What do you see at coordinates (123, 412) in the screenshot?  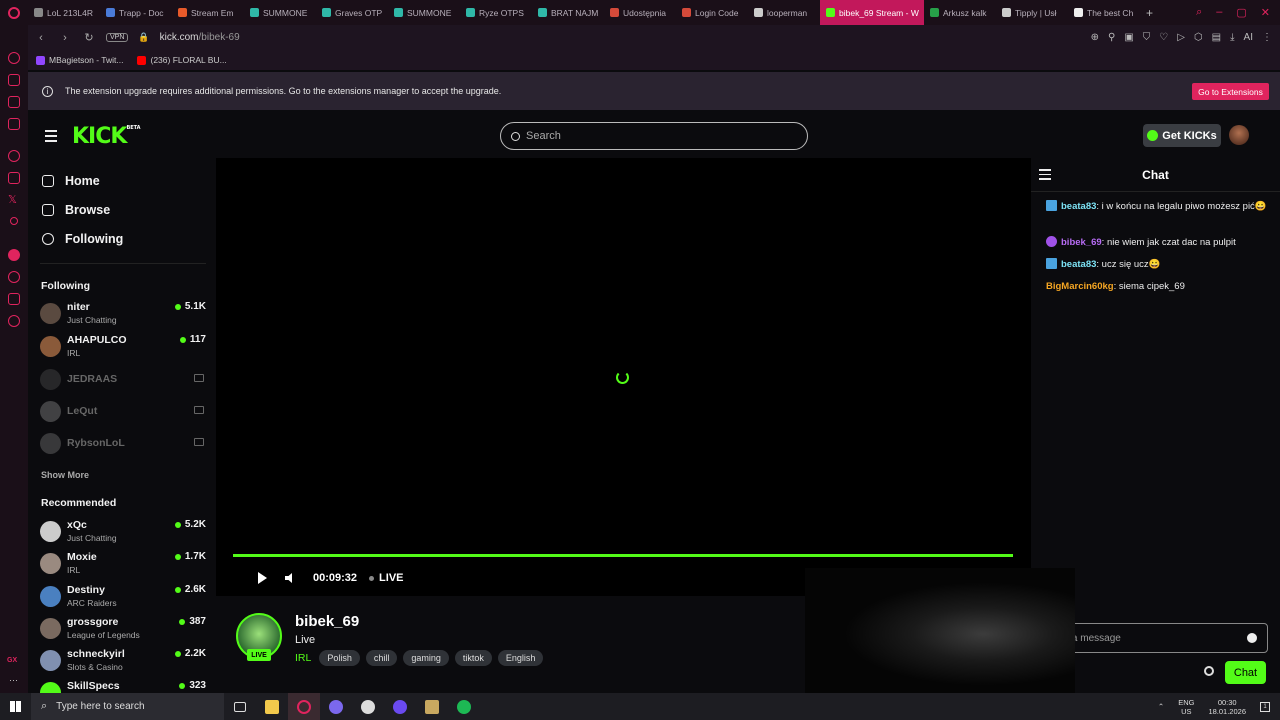 I see `channel-item-offline: LeQut` at bounding box center [123, 412].